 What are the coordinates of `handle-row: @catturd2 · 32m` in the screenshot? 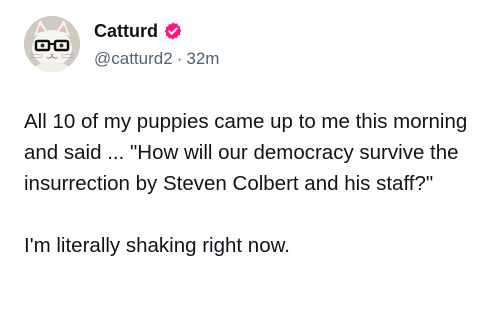 It's located at (156, 59).